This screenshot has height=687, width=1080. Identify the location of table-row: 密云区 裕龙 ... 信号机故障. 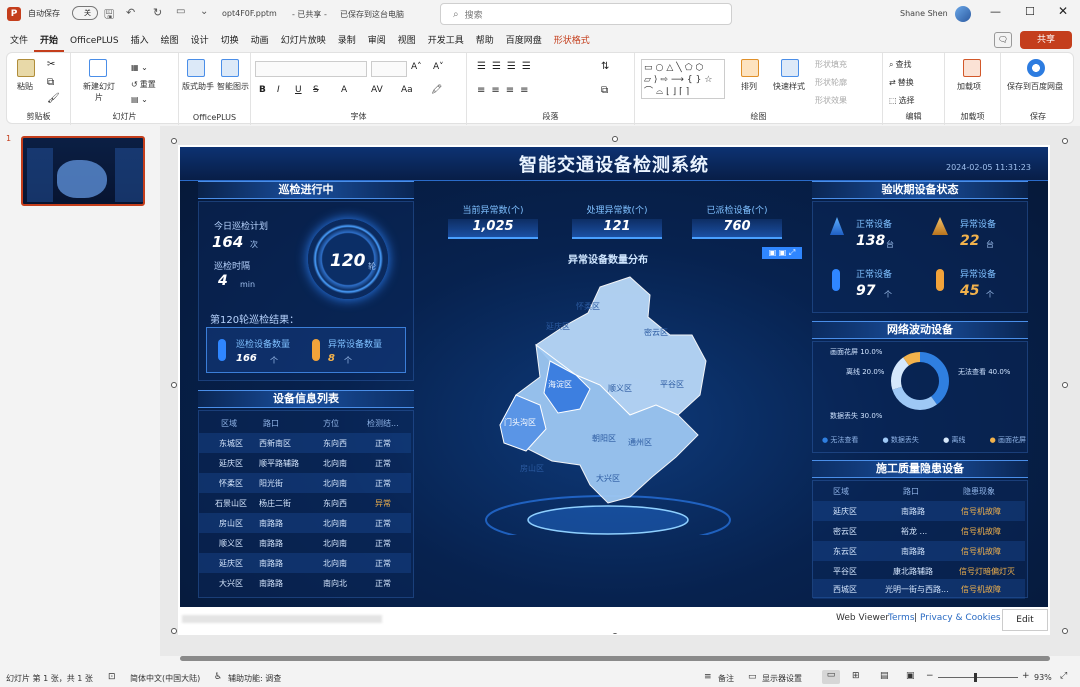
(919, 531).